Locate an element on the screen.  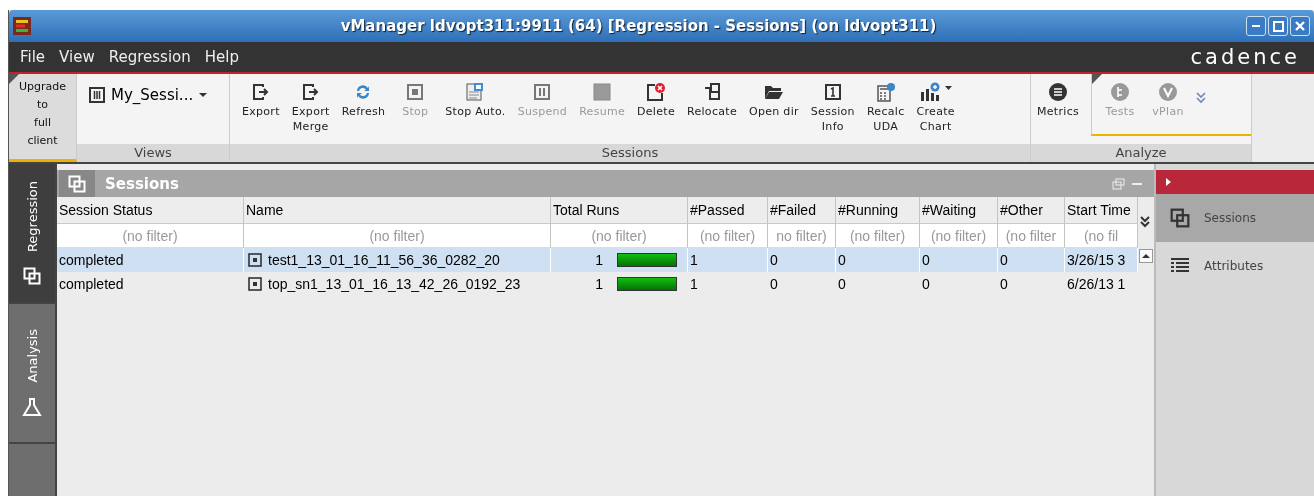
info-icon is located at coordinates (832, 92).